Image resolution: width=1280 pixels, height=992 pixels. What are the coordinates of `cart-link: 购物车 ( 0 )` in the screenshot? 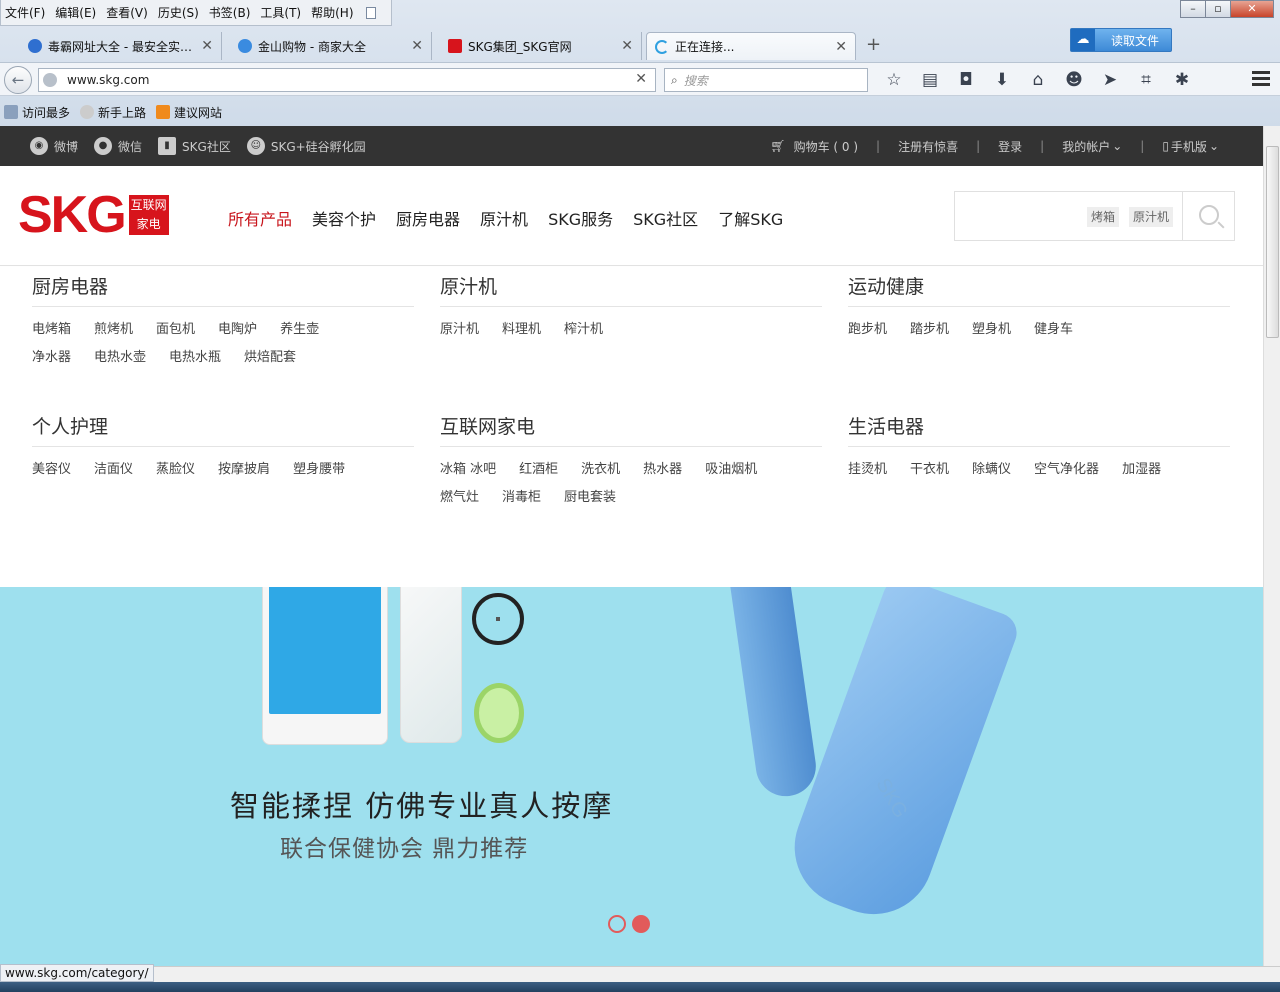 It's located at (826, 146).